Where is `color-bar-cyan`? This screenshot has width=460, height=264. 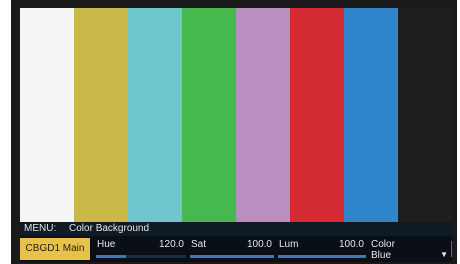
color-bar-cyan is located at coordinates (155, 115).